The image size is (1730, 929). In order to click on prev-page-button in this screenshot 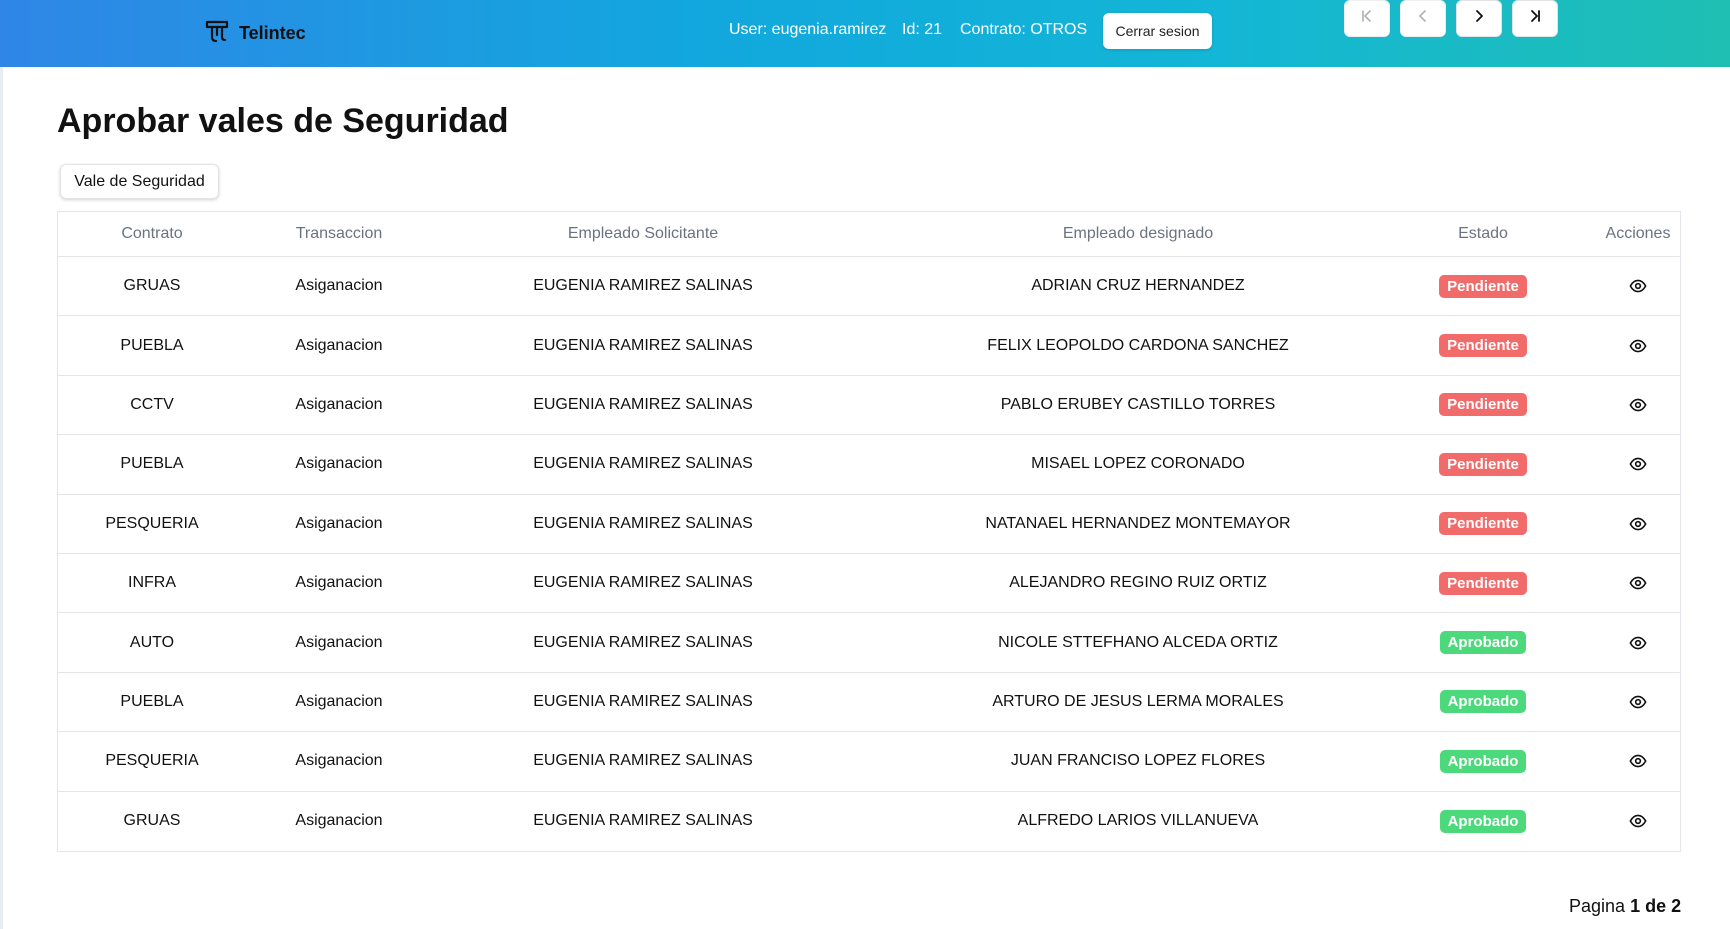, I will do `click(1423, 18)`.